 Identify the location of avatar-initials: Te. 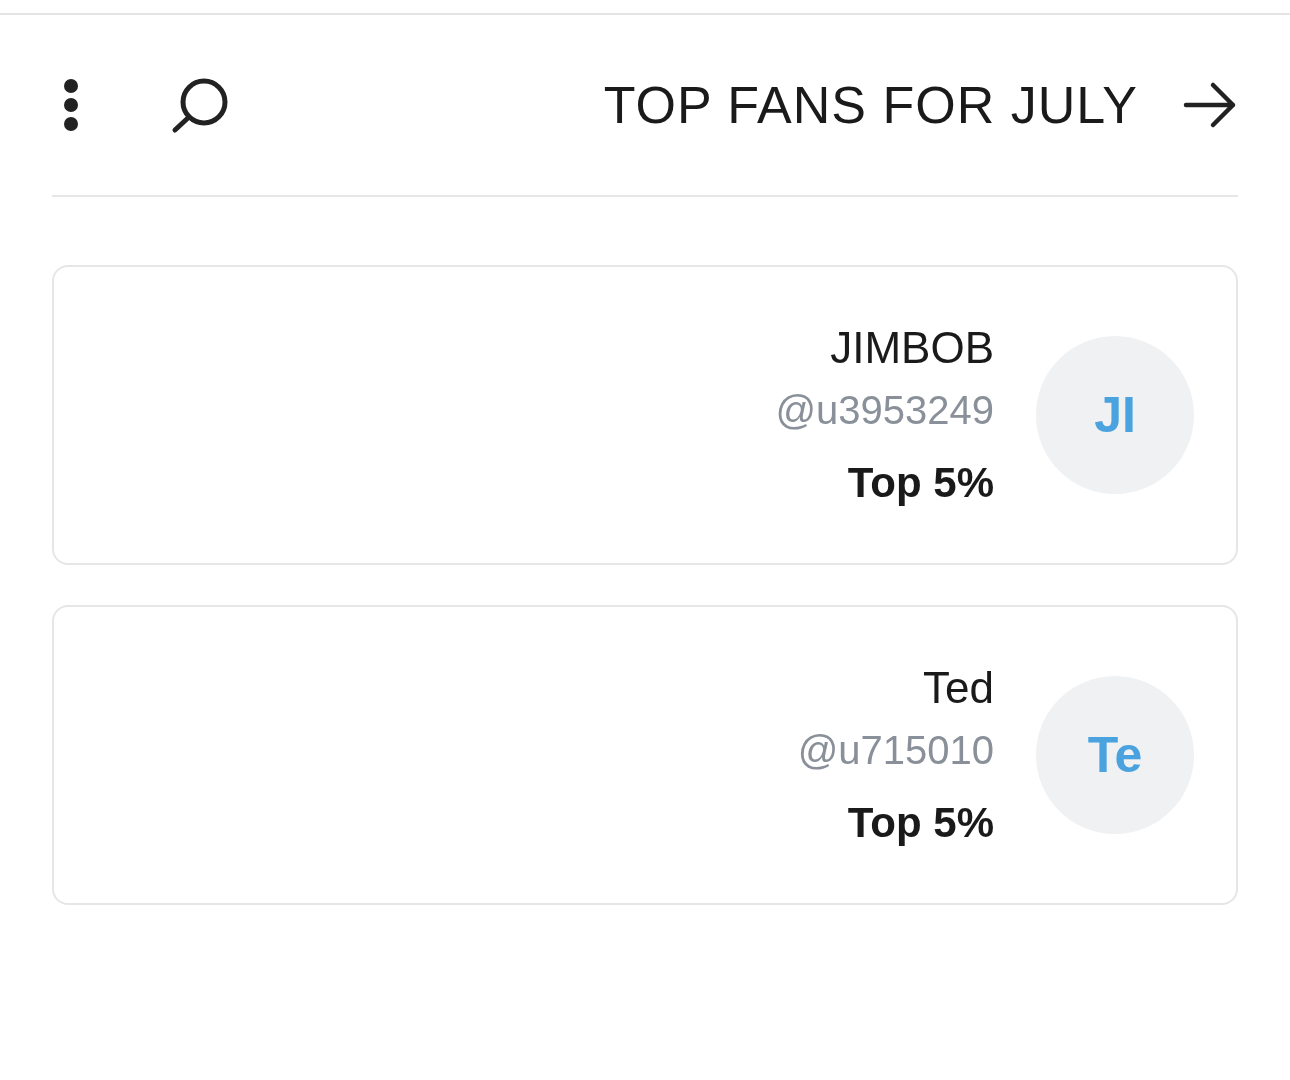
(1115, 755).